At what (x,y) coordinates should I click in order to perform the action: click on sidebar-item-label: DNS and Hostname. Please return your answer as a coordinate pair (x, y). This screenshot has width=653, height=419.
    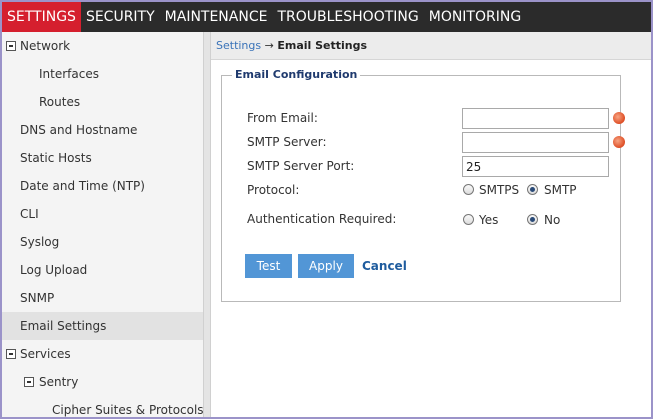
    Looking at the image, I should click on (79, 130).